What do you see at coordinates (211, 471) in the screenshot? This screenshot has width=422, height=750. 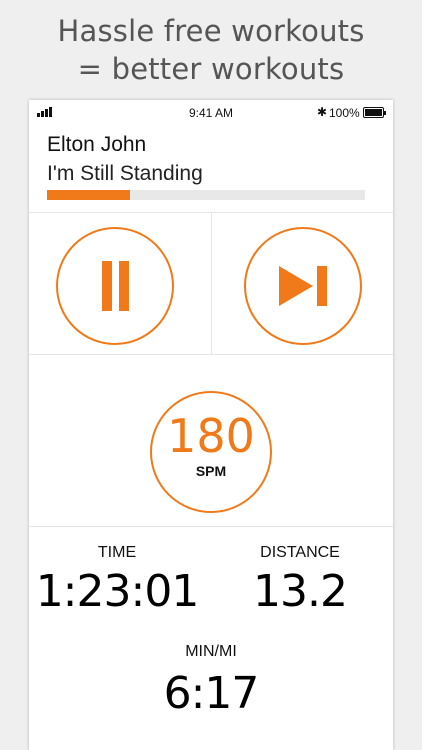 I see `cadence-unit: SPM` at bounding box center [211, 471].